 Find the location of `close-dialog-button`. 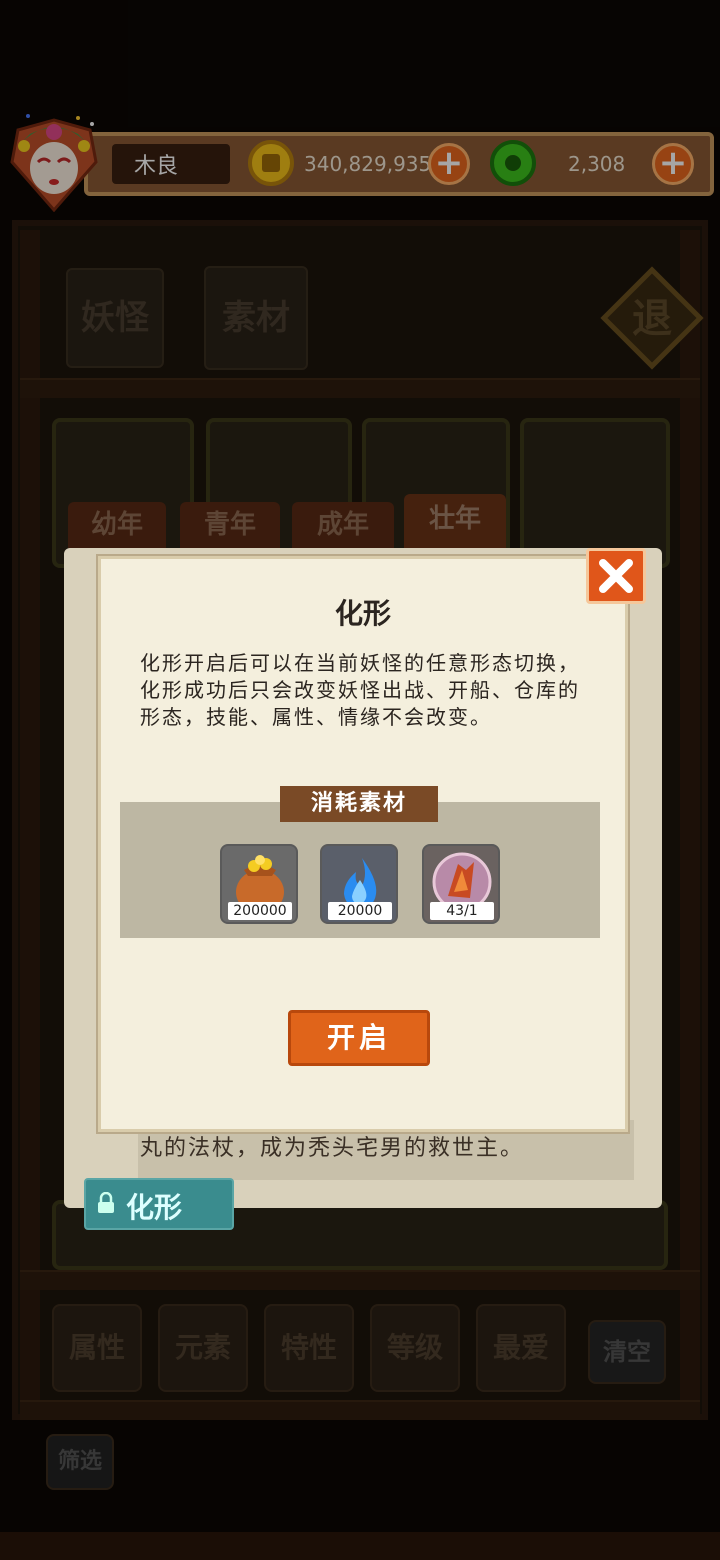

close-dialog-button is located at coordinates (616, 576).